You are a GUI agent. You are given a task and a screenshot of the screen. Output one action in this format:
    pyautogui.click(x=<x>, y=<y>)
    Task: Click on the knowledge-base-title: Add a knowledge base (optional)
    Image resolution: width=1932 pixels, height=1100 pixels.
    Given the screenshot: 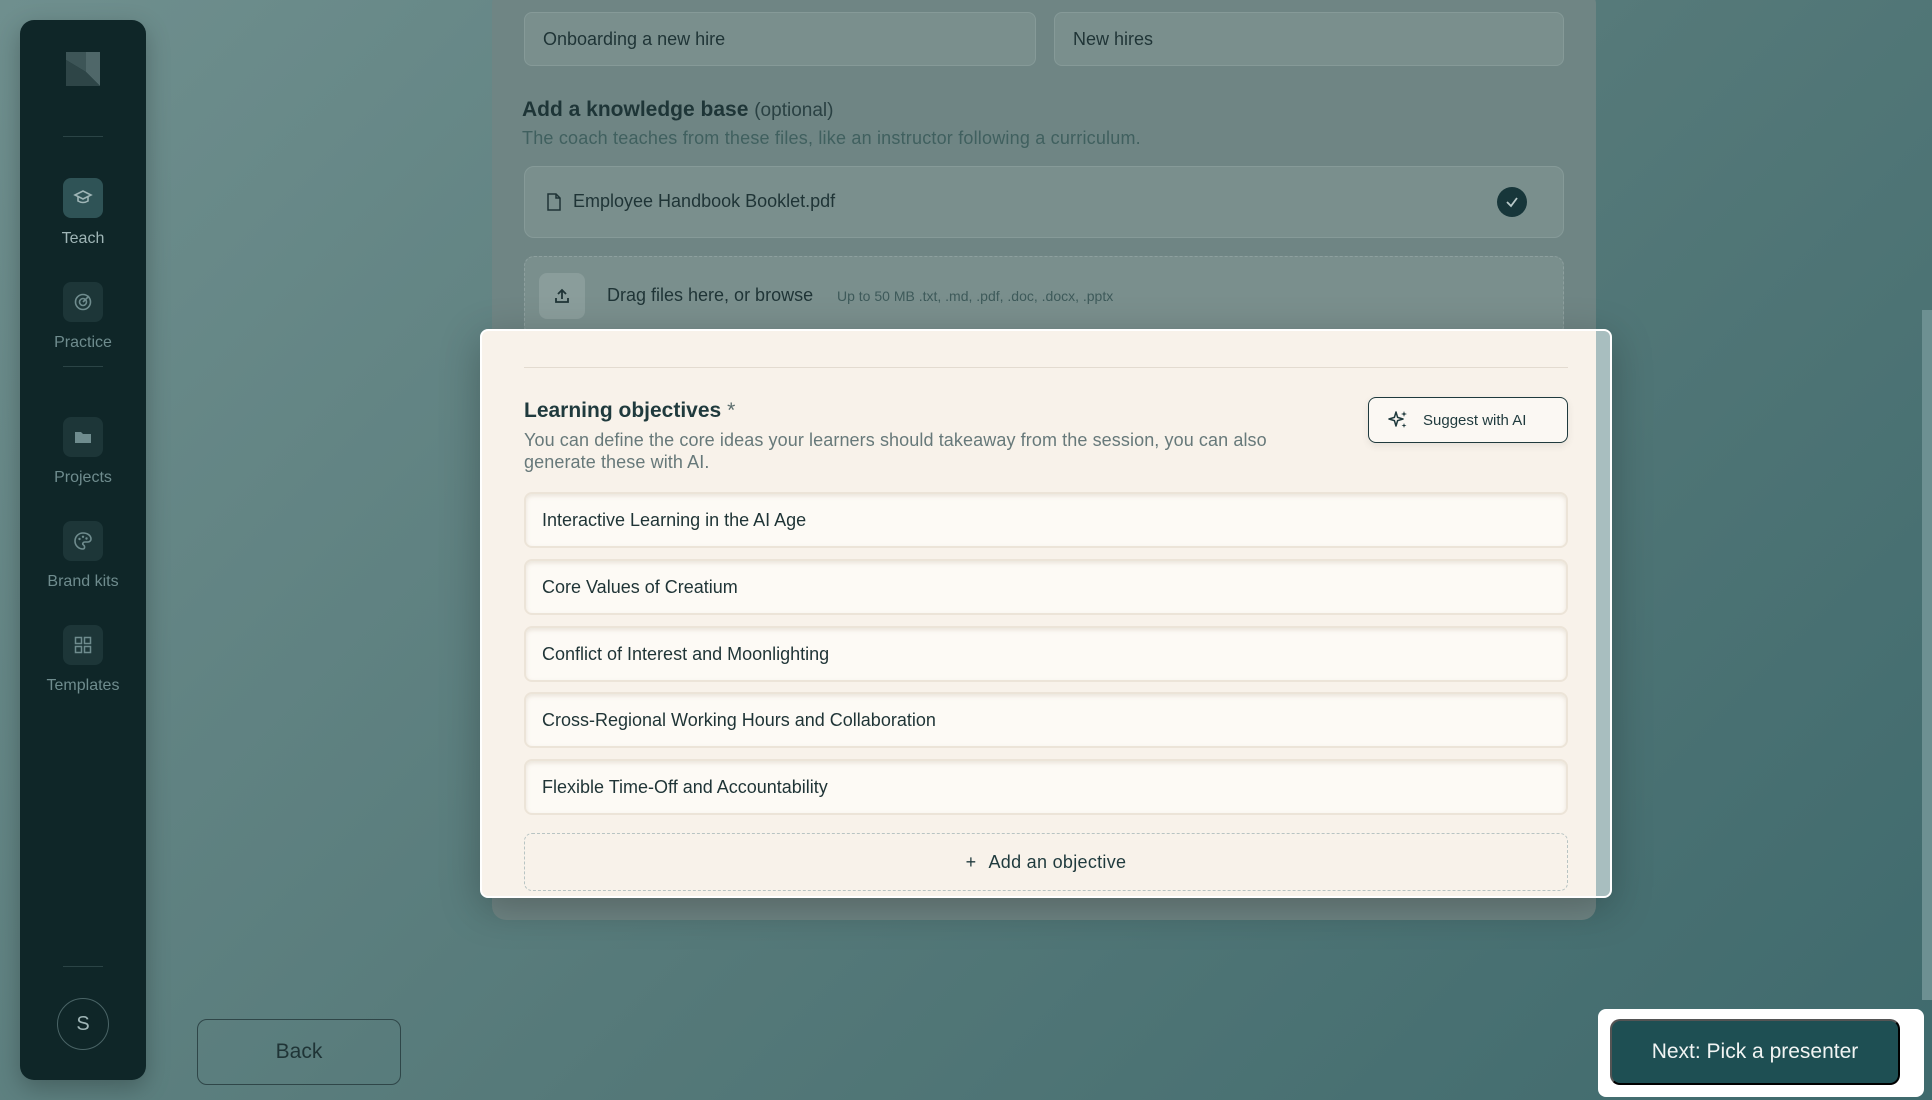 What is the action you would take?
    pyautogui.click(x=677, y=110)
    